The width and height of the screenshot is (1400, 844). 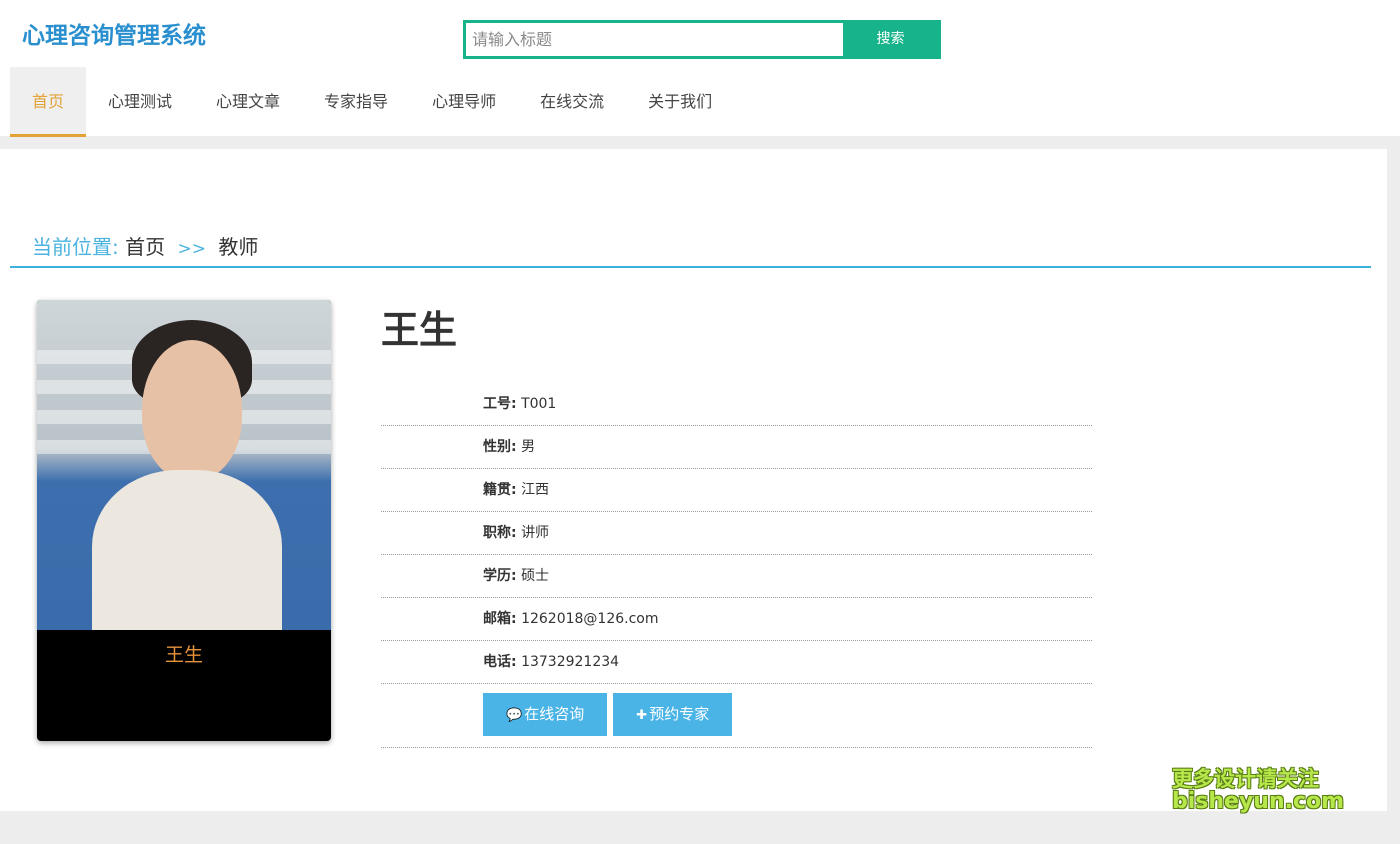 What do you see at coordinates (736, 716) in the screenshot?
I see `action-row: 💬 在线咨询 ✚ 预约专家` at bounding box center [736, 716].